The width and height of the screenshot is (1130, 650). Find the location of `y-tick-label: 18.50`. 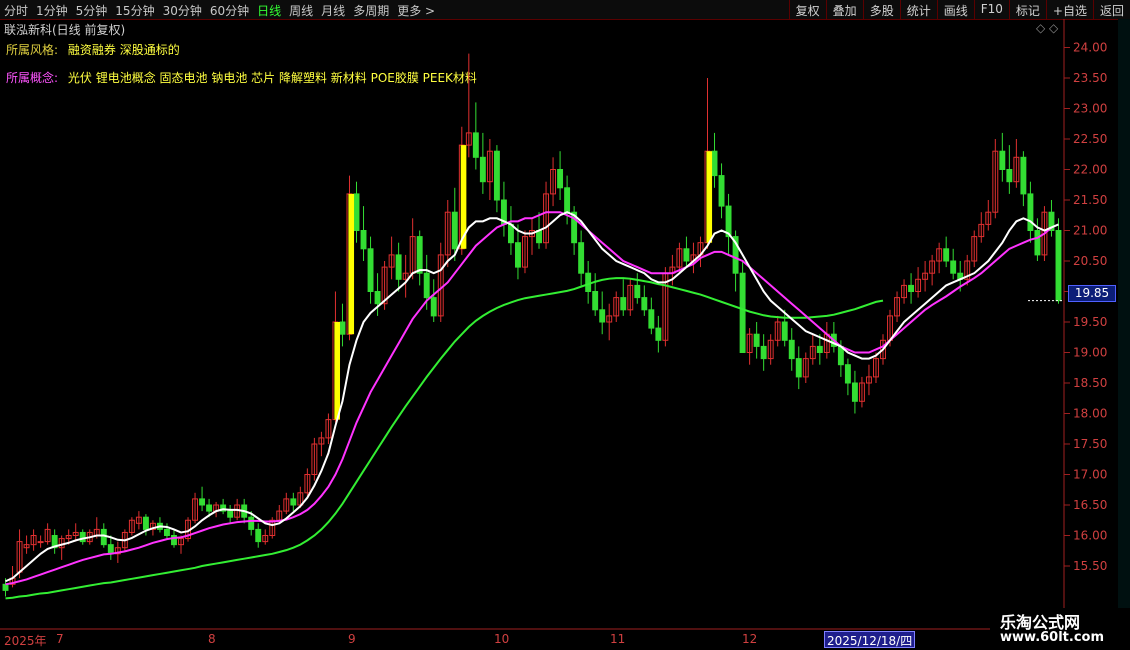

y-tick-label: 18.50 is located at coordinates (1090, 383).